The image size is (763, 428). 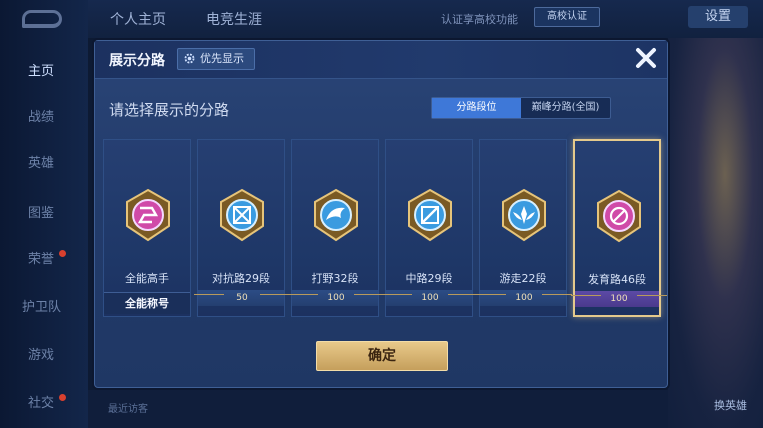 What do you see at coordinates (44, 404) in the screenshot?
I see `nav-item-social: 社交` at bounding box center [44, 404].